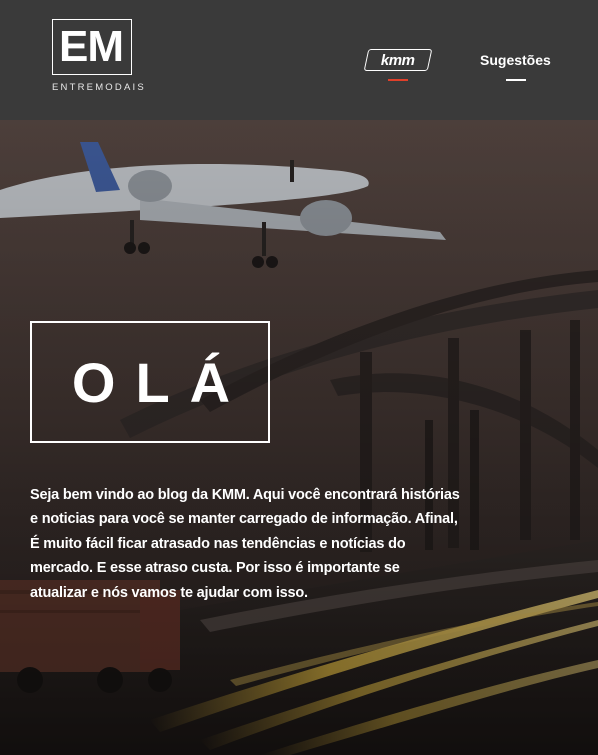 This screenshot has height=755, width=598. What do you see at coordinates (99, 87) in the screenshot?
I see `logo-subtitle: ENTREMODAIS` at bounding box center [99, 87].